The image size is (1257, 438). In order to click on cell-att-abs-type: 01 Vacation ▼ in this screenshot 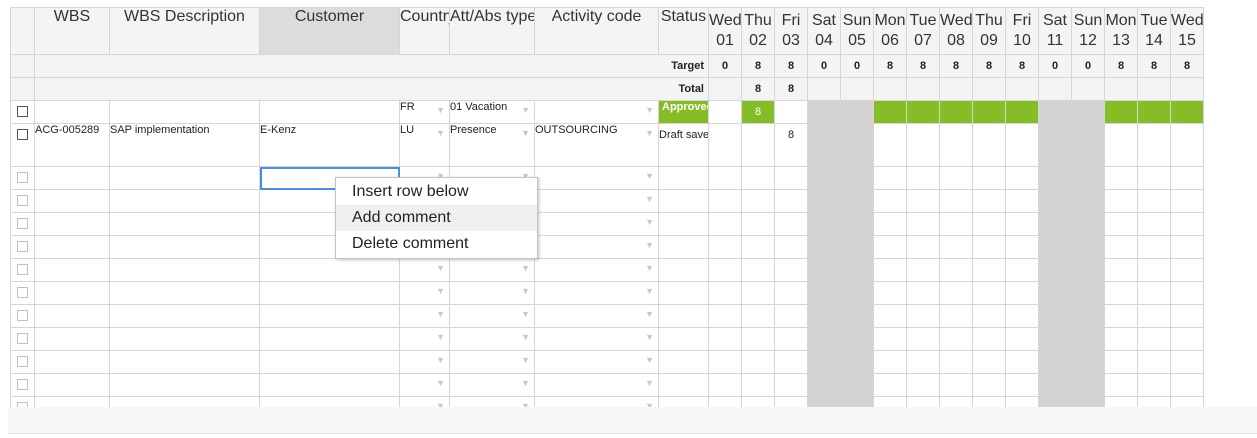, I will do `click(492, 112)`.